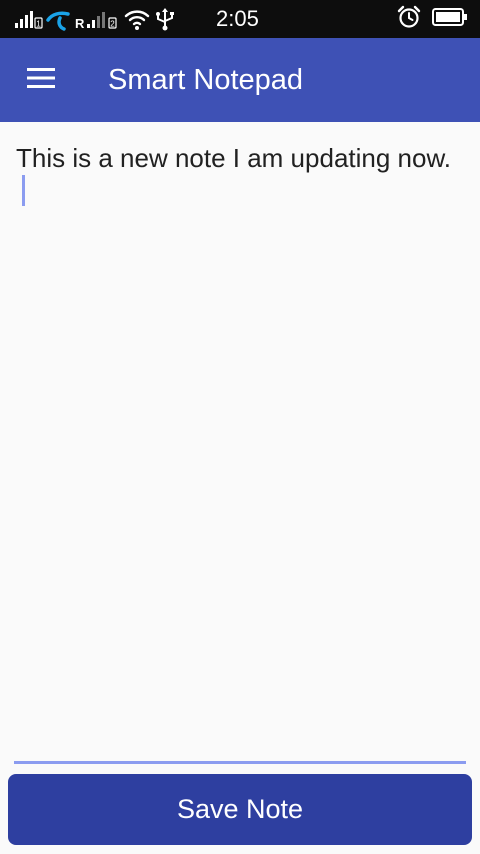 This screenshot has height=854, width=480. What do you see at coordinates (98, 19) in the screenshot?
I see `signal-sim2-icon: R 2` at bounding box center [98, 19].